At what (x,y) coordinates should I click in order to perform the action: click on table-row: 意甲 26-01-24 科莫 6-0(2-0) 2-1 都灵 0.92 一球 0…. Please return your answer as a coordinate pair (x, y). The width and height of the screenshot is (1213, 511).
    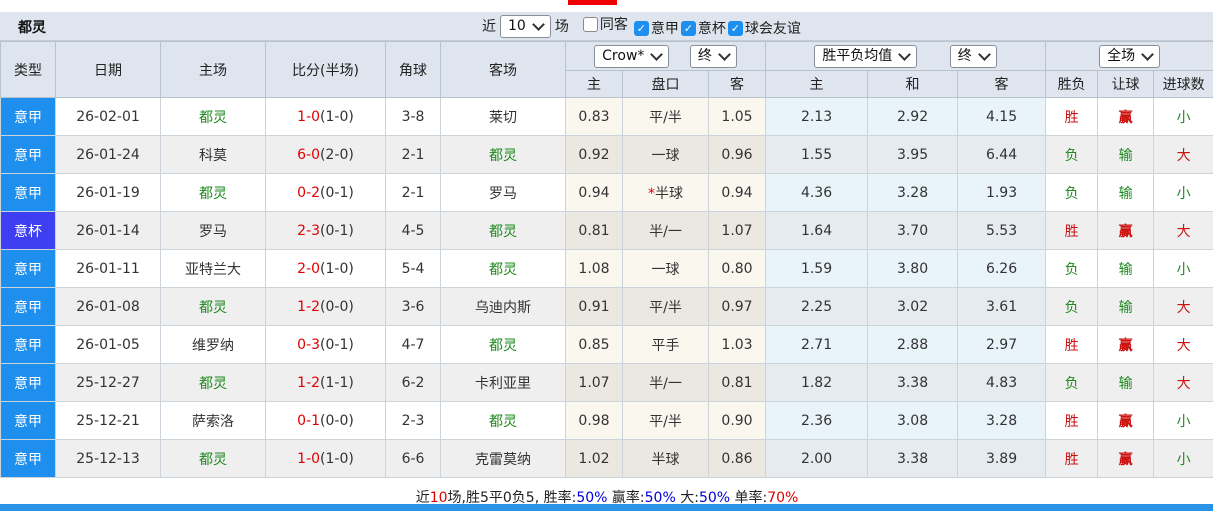
    Looking at the image, I should click on (606, 154).